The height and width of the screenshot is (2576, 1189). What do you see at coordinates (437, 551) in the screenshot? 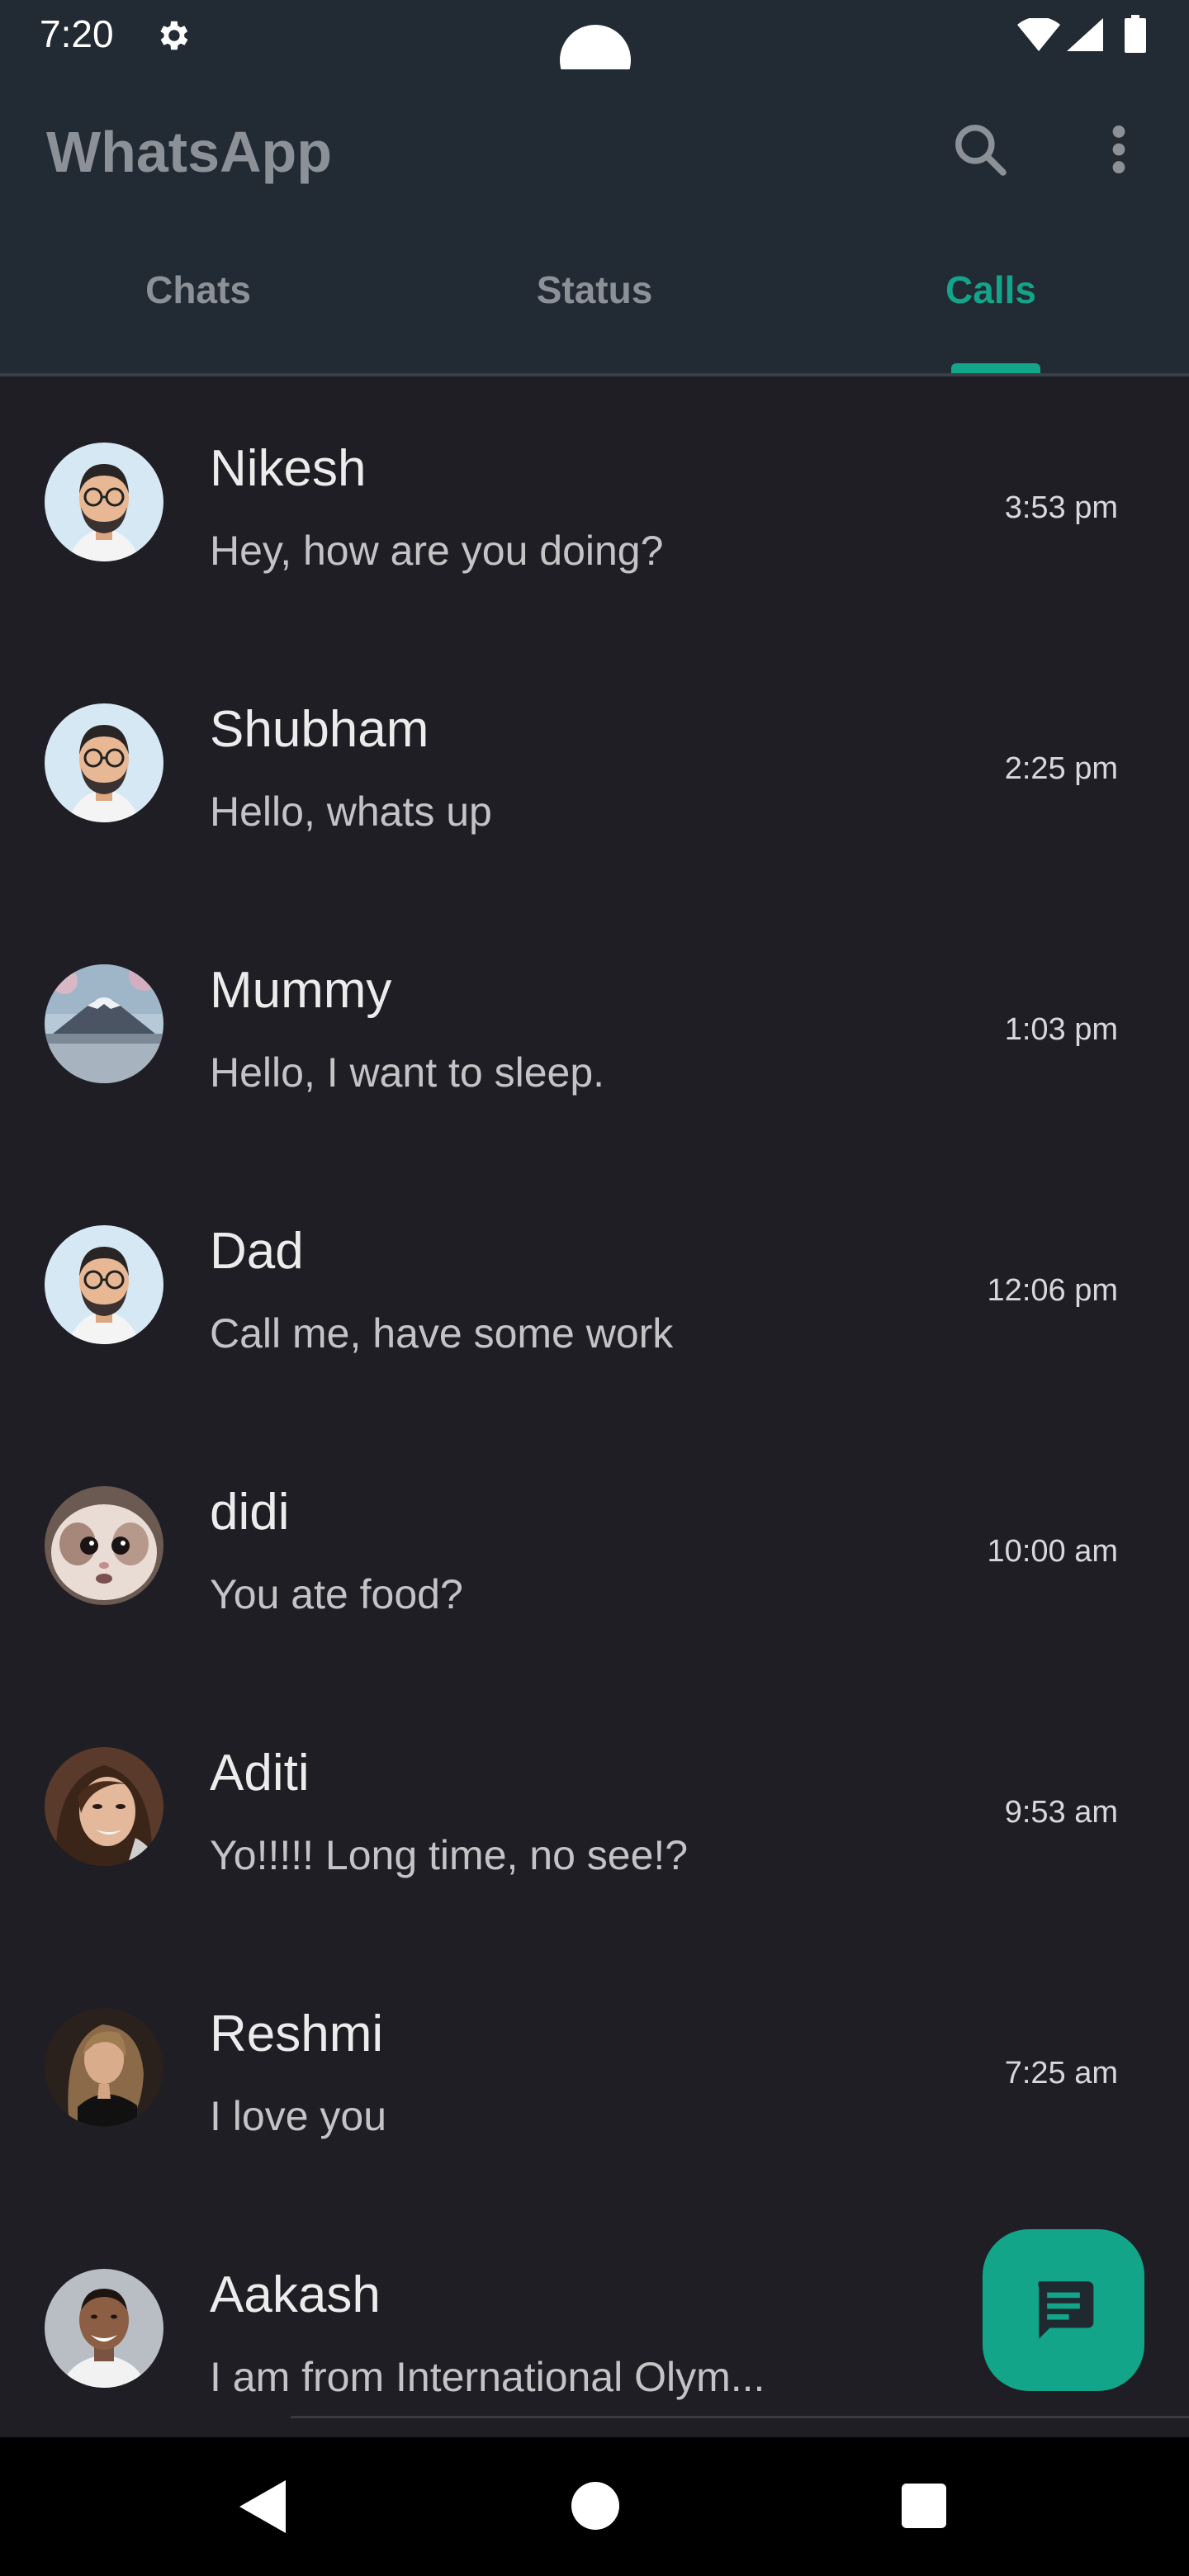
I see `last-message: Hey, how are you doing?` at bounding box center [437, 551].